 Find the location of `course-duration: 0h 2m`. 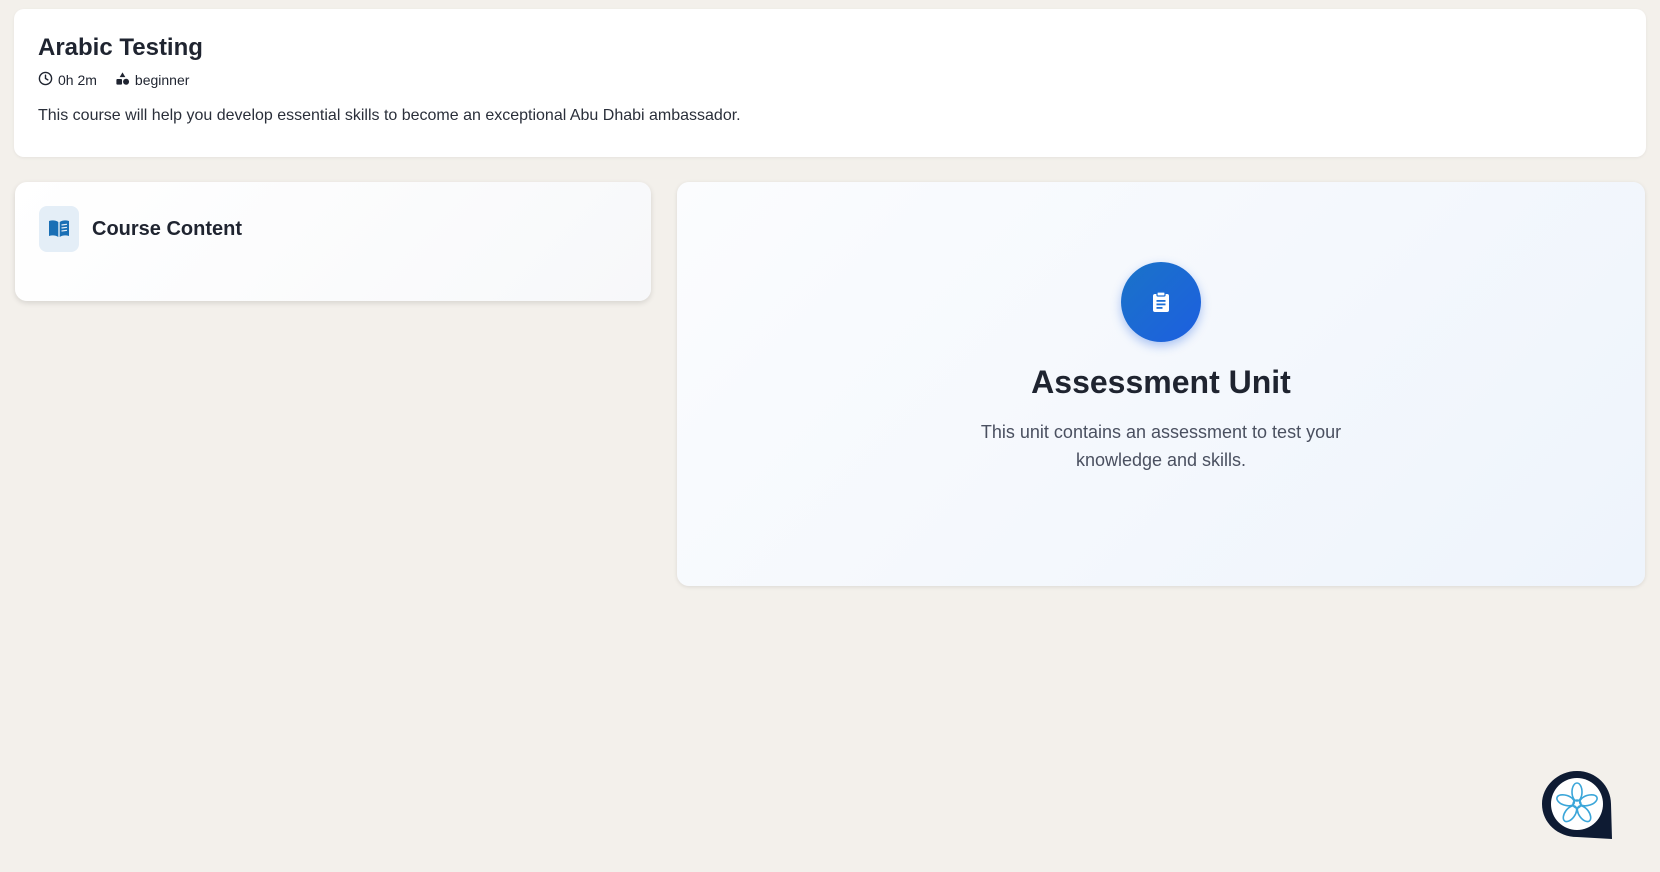

course-duration: 0h 2m is located at coordinates (67, 80).